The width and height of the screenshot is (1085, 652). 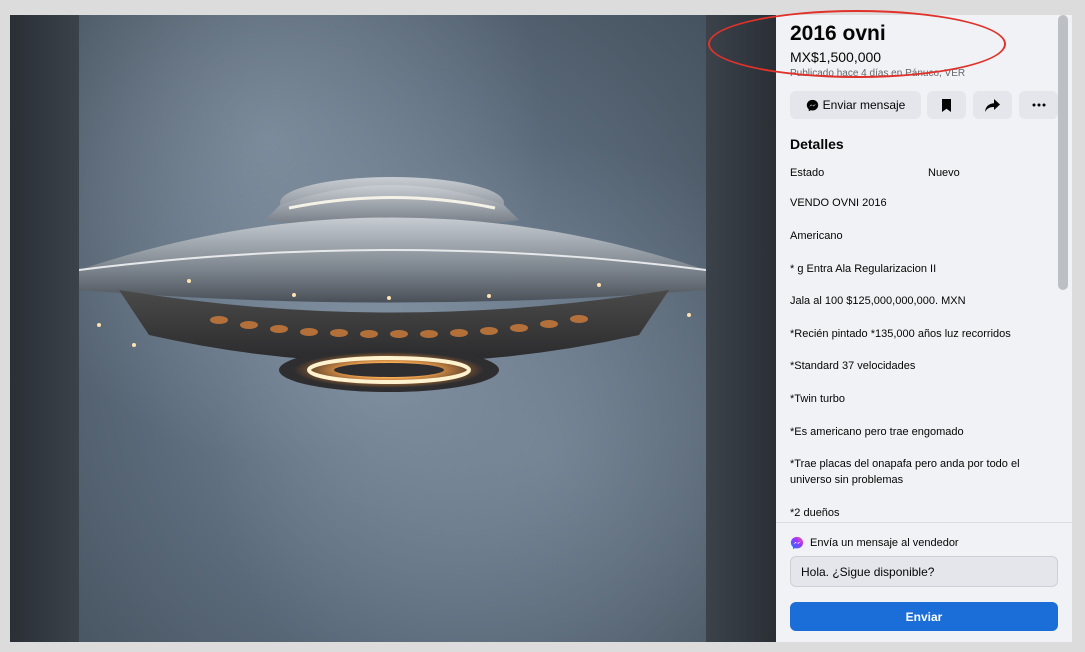 I want to click on send-message-label: Enviar mensaje, so click(x=864, y=105).